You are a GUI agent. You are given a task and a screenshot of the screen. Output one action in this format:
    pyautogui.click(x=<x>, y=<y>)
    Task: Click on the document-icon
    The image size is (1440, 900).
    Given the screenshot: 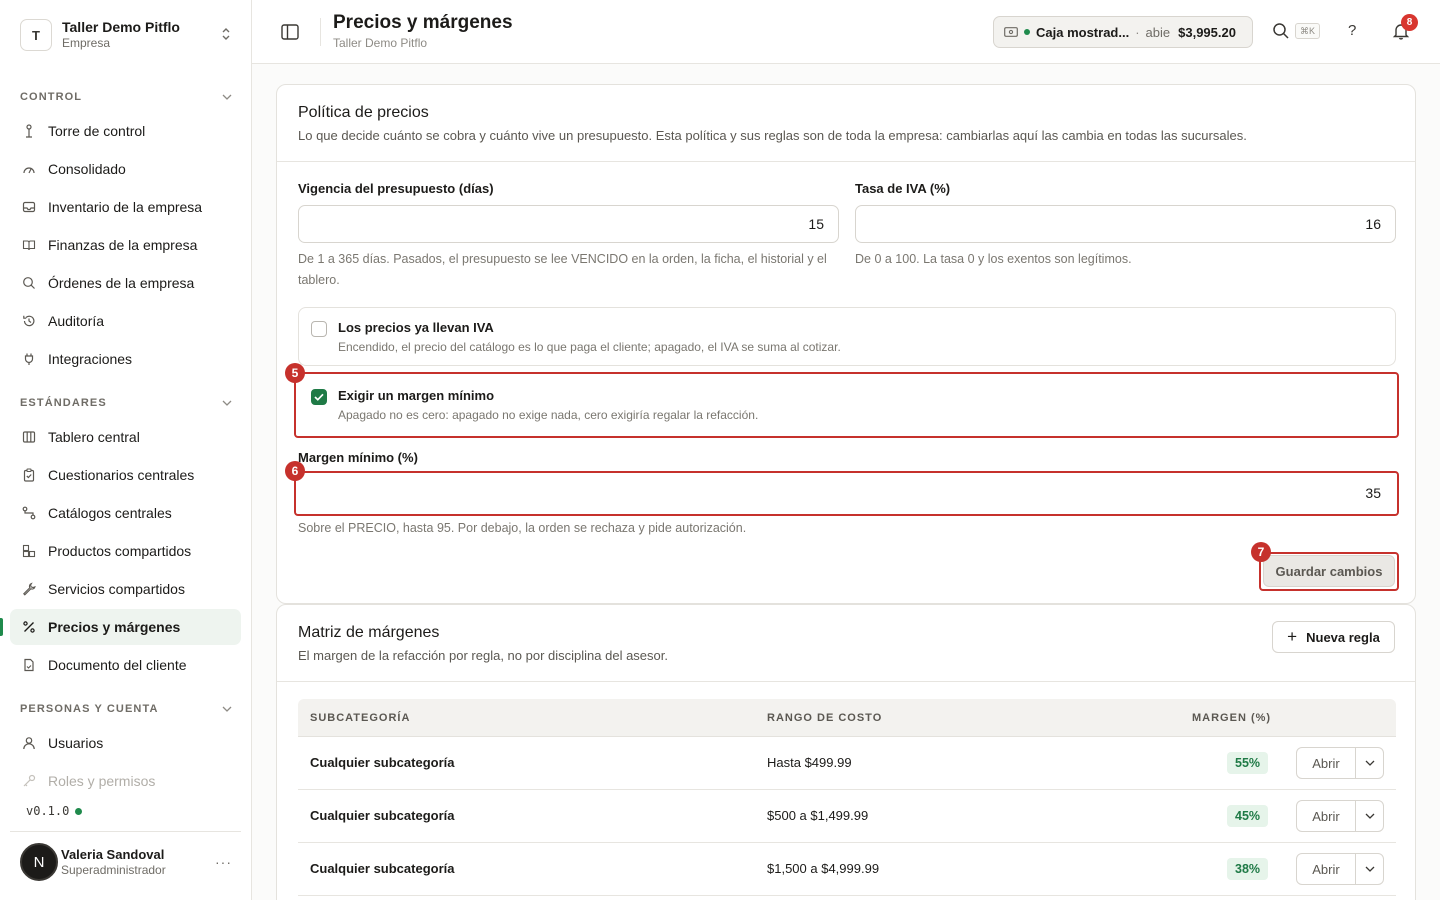 What is the action you would take?
    pyautogui.click(x=29, y=665)
    